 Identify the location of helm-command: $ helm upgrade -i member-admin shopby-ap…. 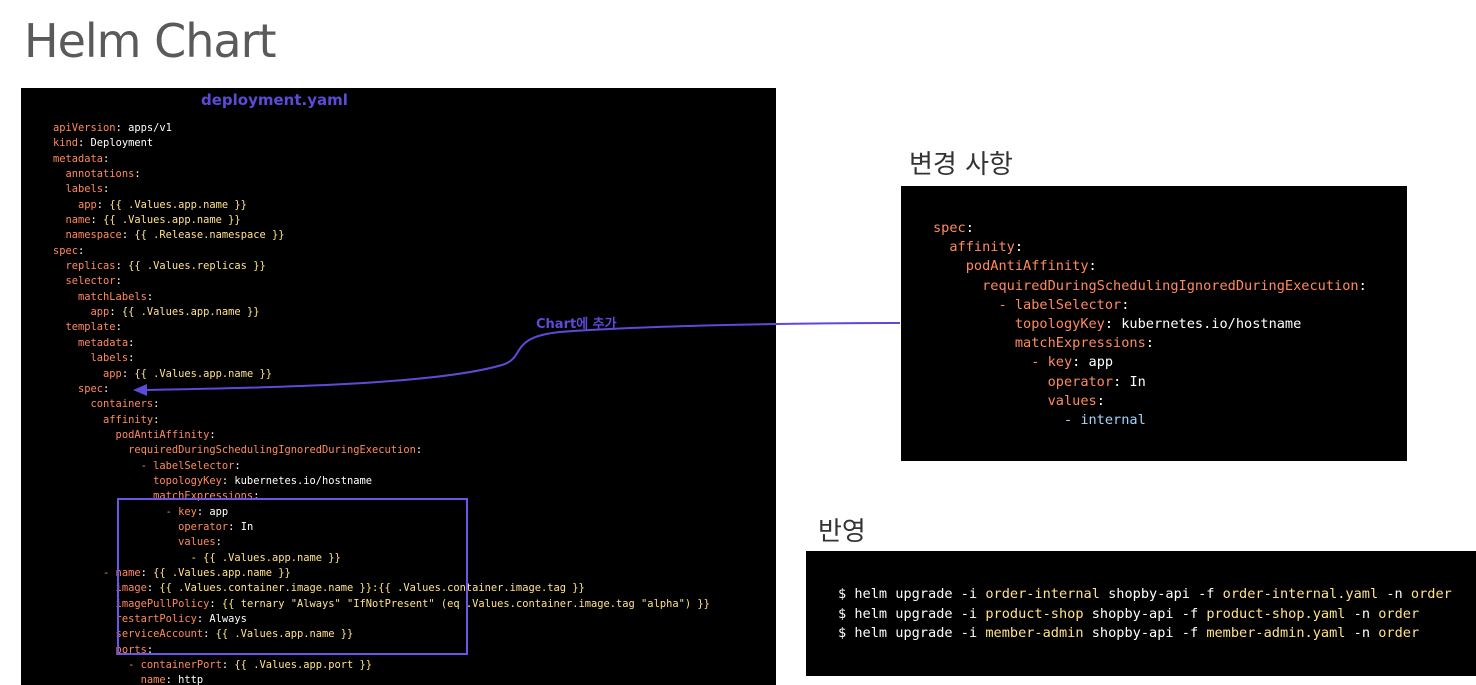
(1145, 634).